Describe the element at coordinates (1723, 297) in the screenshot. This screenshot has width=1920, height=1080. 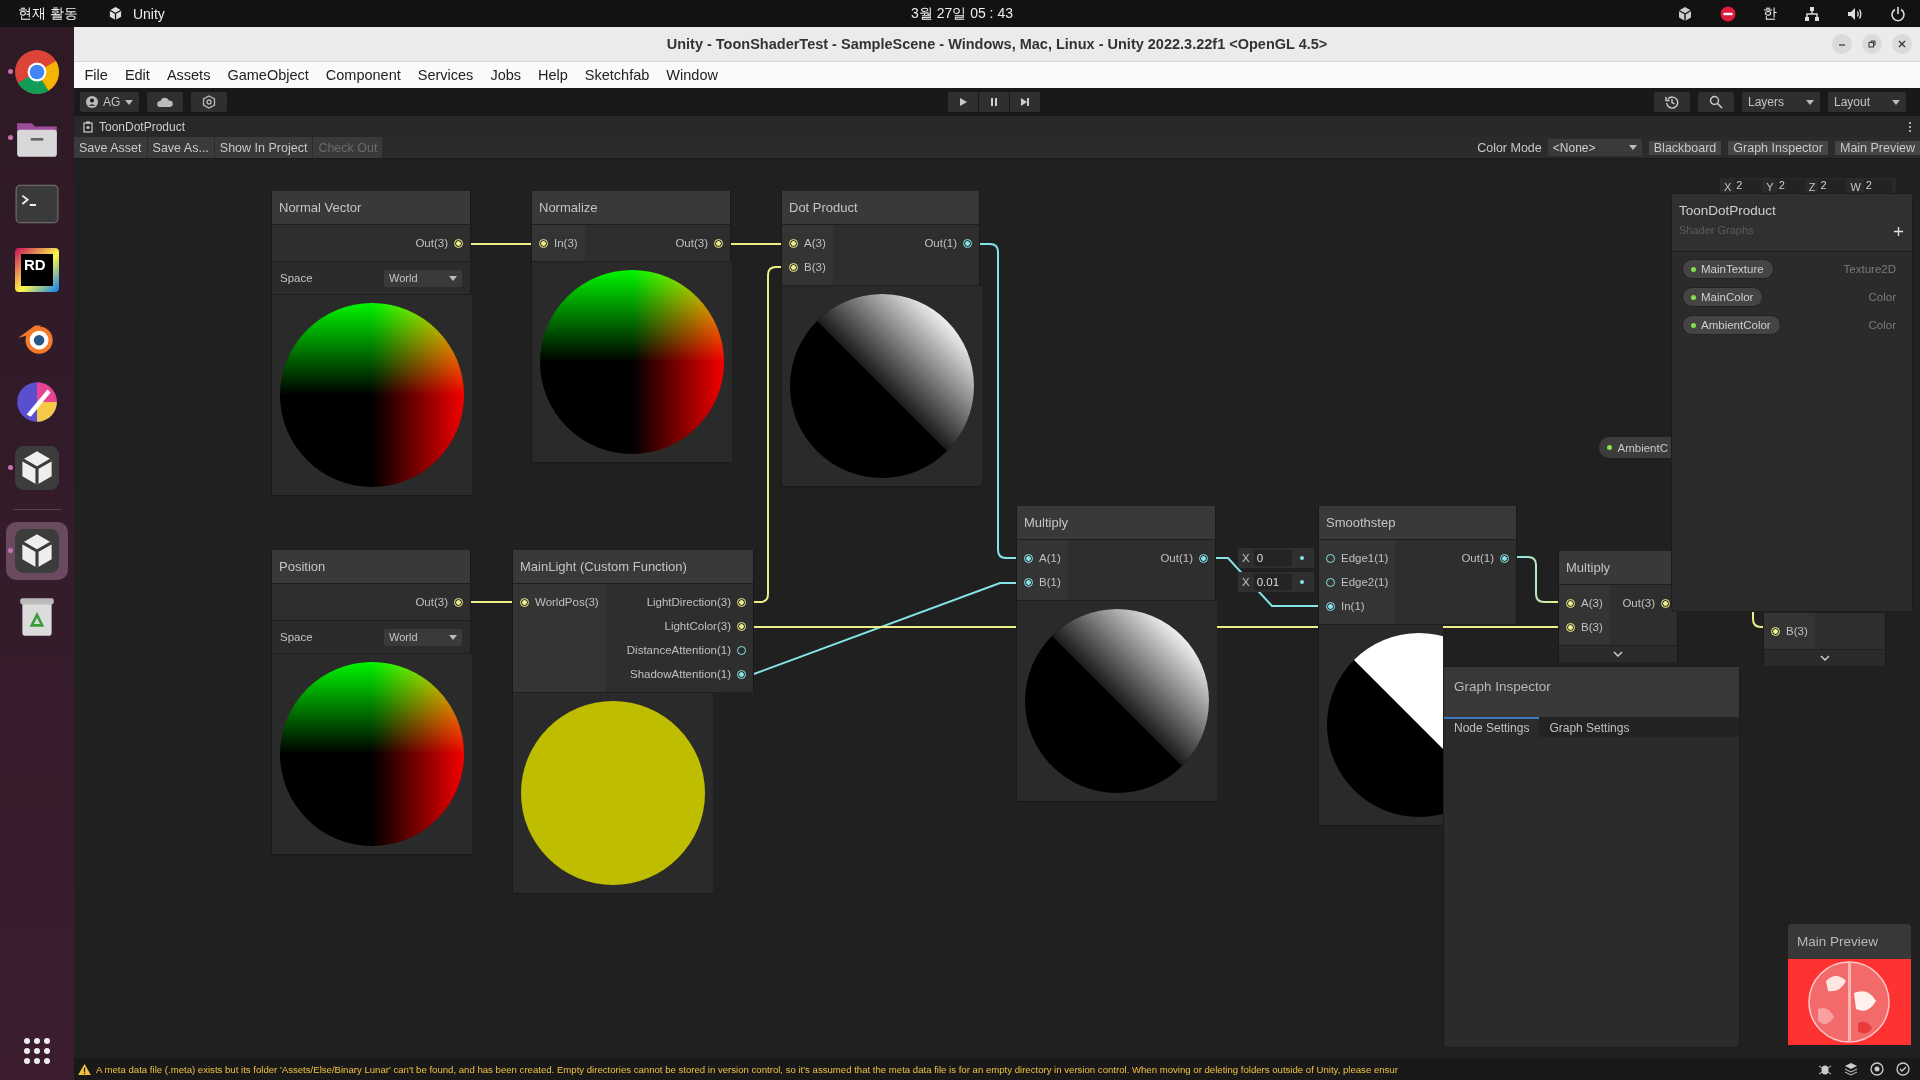
I see `property-pill: MainColor` at that location.